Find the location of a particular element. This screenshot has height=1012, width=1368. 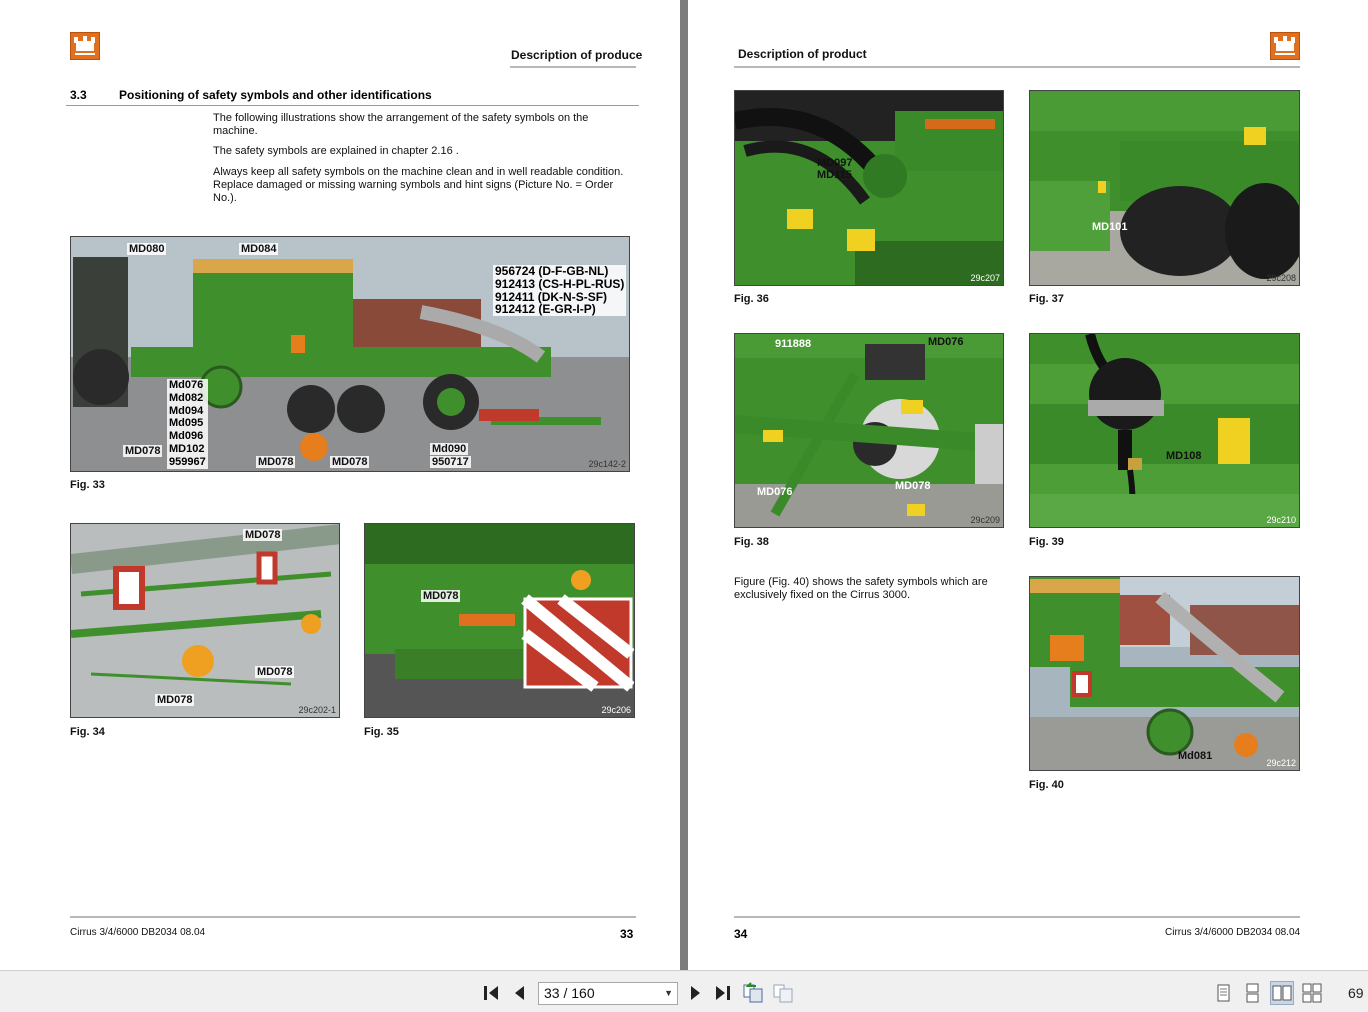

symbol-item: Md094 is located at coordinates (186, 410).